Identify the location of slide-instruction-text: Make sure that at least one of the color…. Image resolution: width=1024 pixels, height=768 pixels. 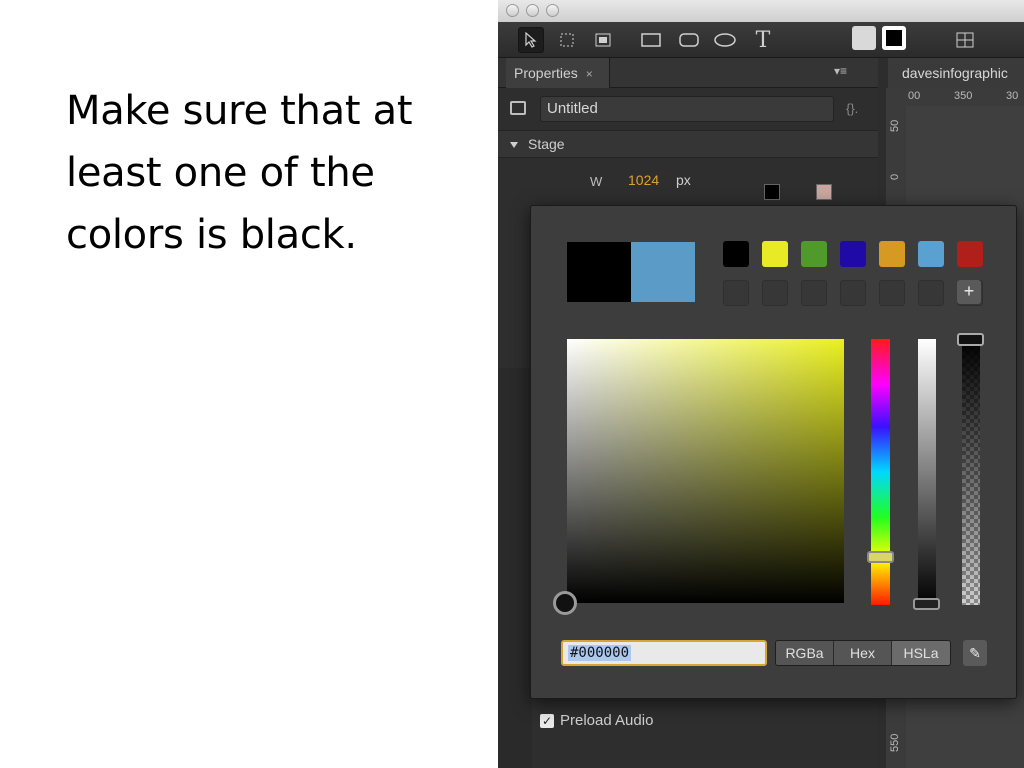
(239, 173).